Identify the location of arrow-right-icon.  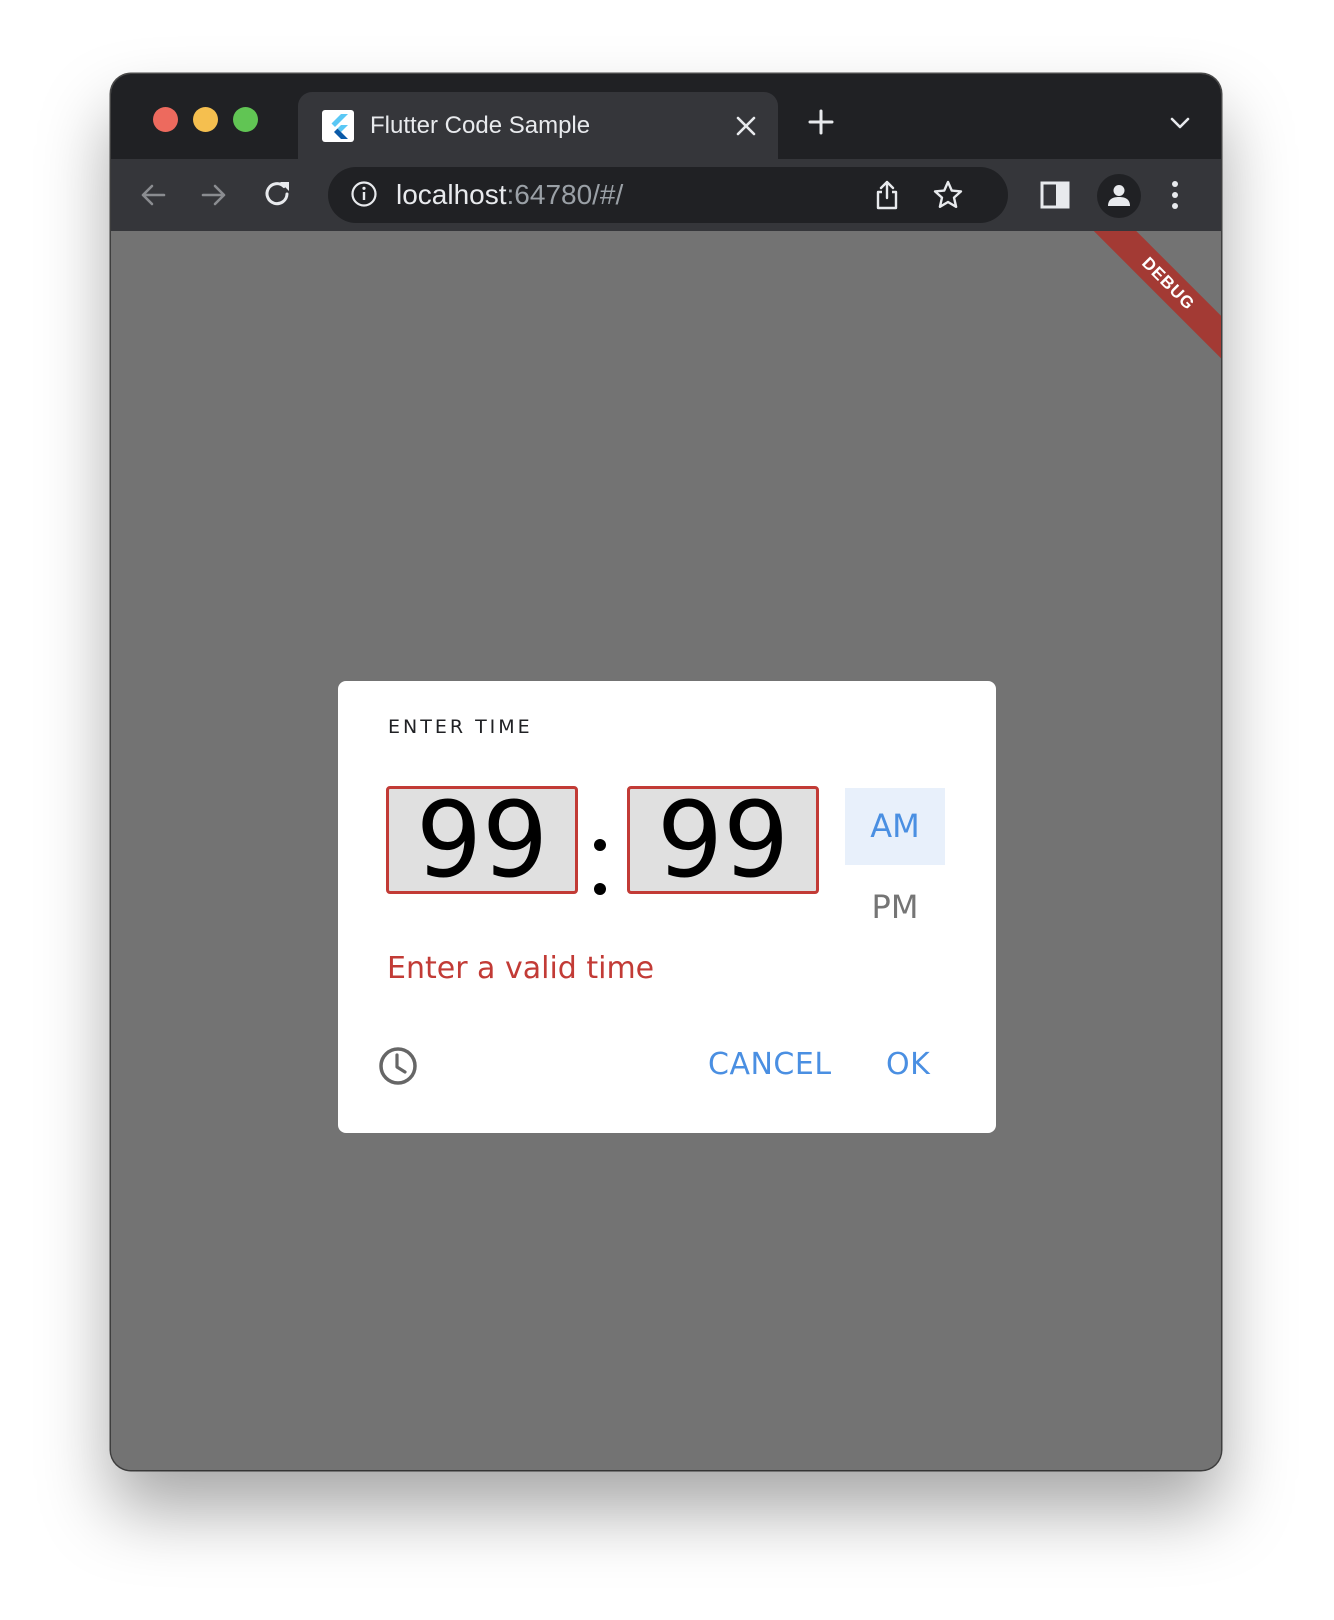
(214, 195).